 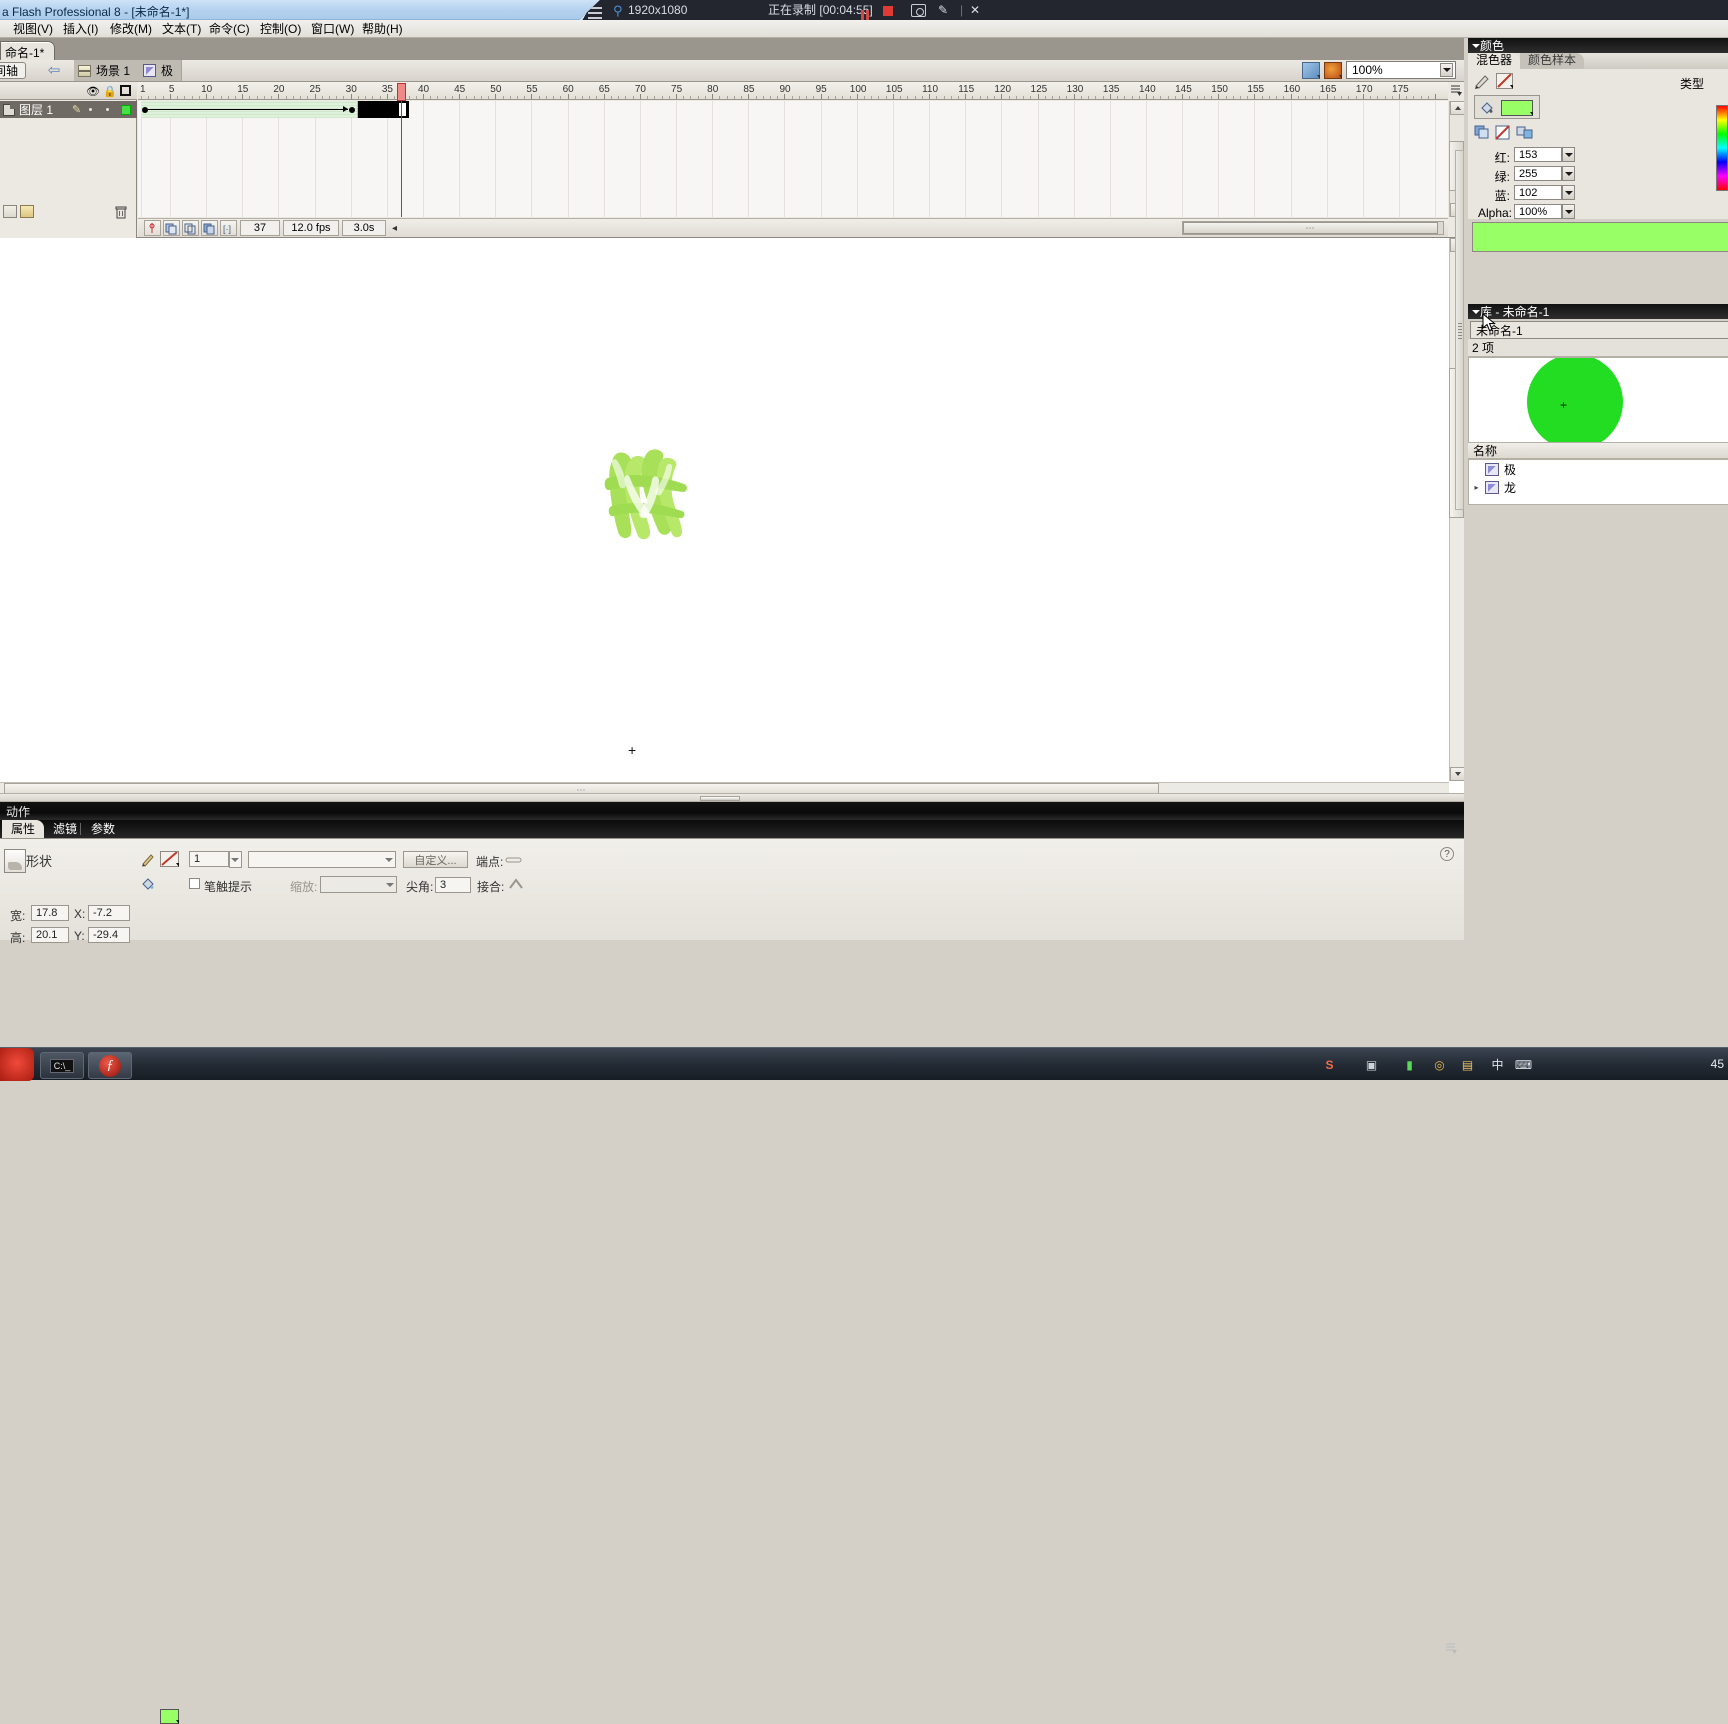 I want to click on alpha-stepper, so click(x=1568, y=211).